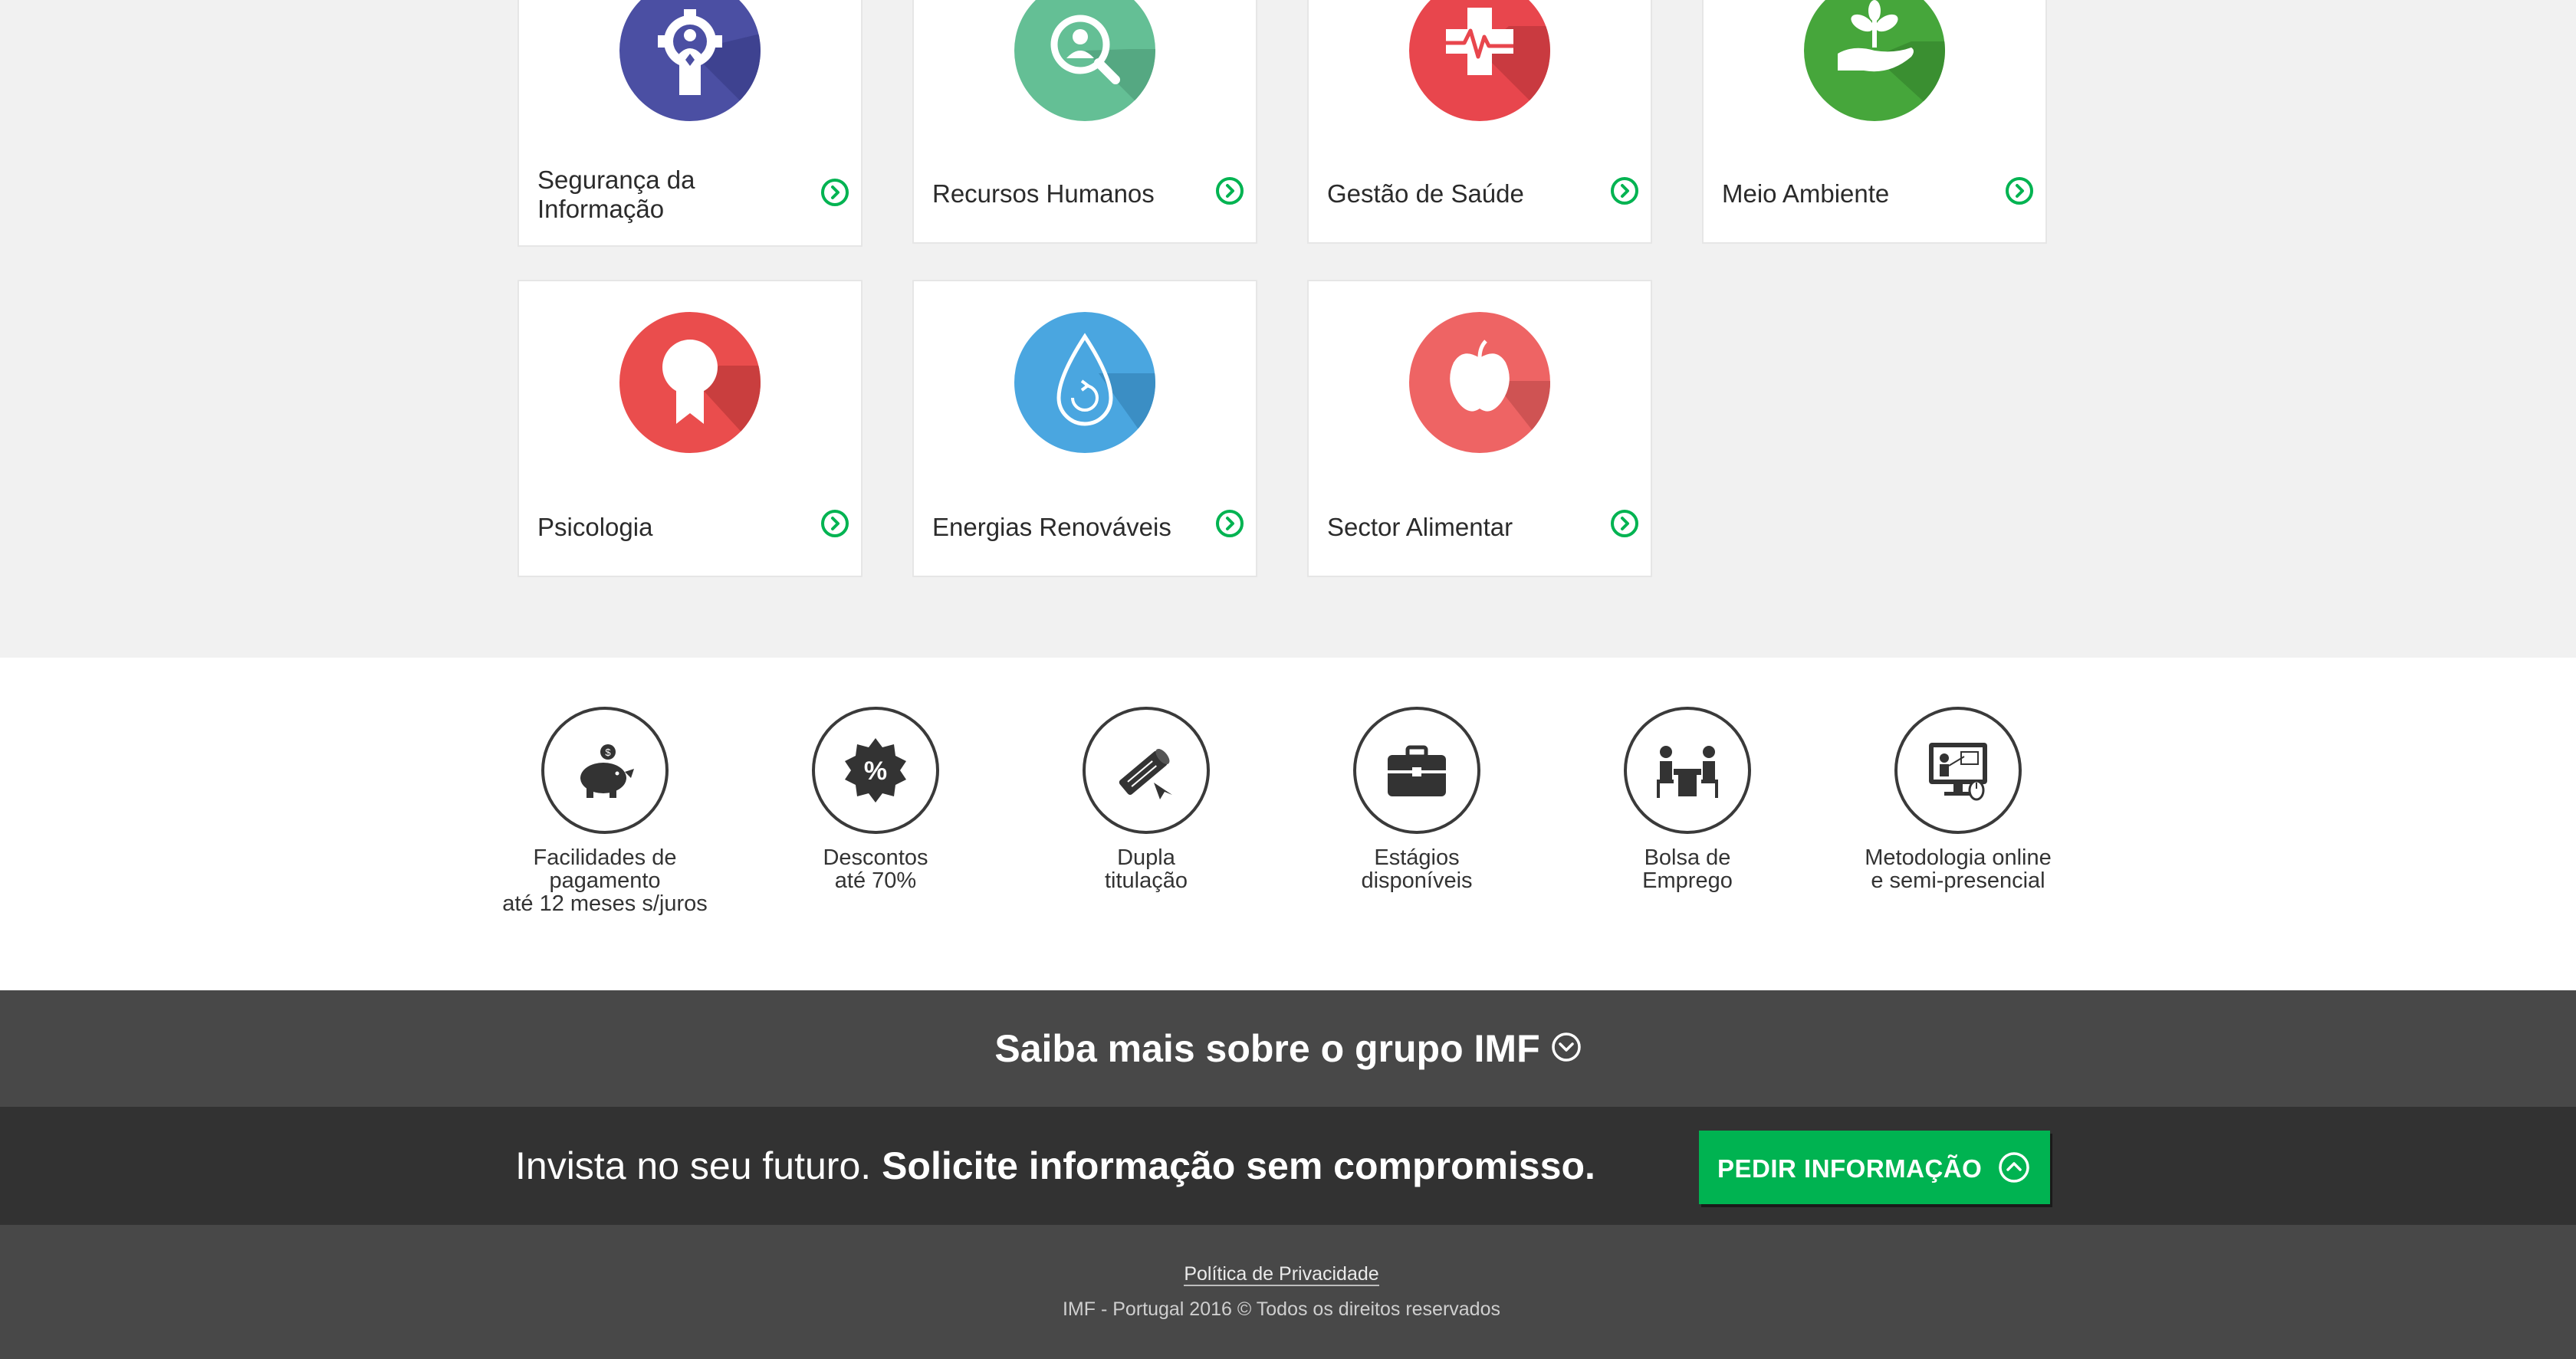  I want to click on card-energias-renovaveis: Energias Renováveis, so click(1084, 428).